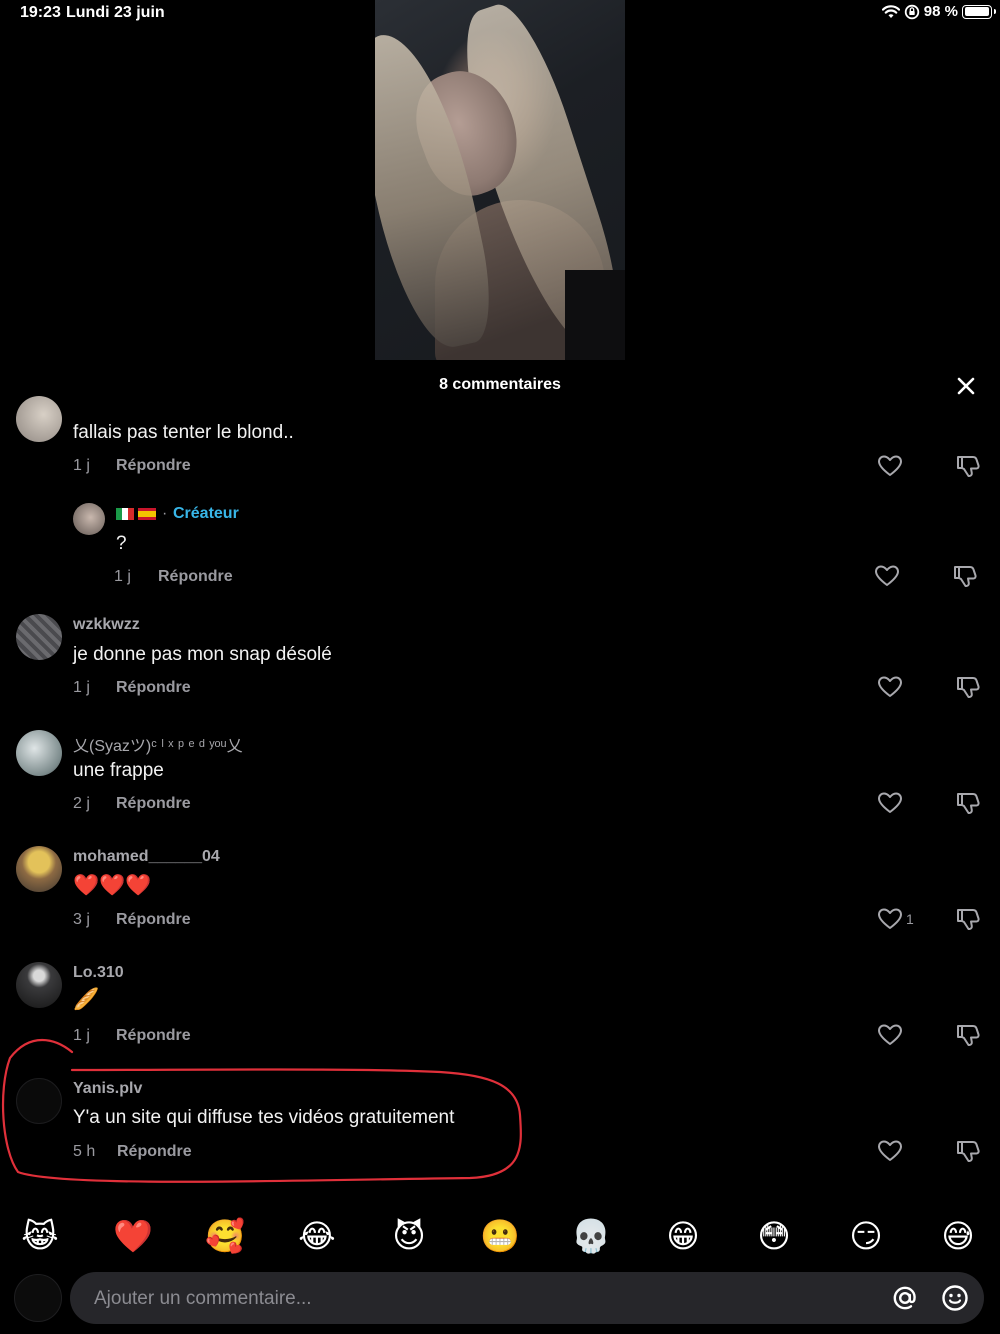 The image size is (1000, 1334). What do you see at coordinates (86, 999) in the screenshot?
I see `comment-text: 🥖` at bounding box center [86, 999].